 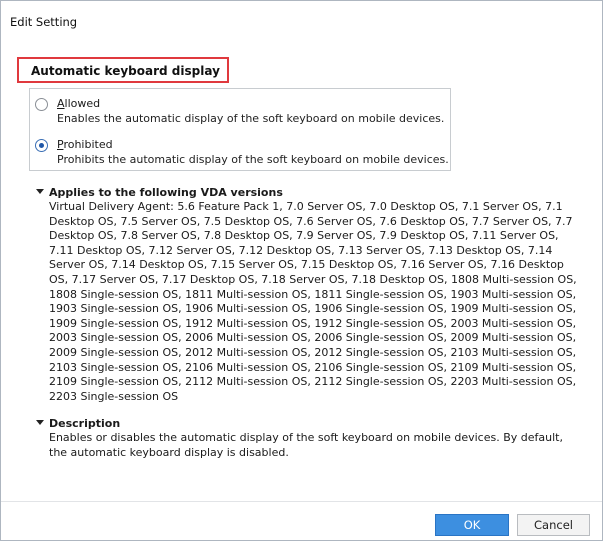 I want to click on prohibited-label: Prohibited, so click(x=85, y=144).